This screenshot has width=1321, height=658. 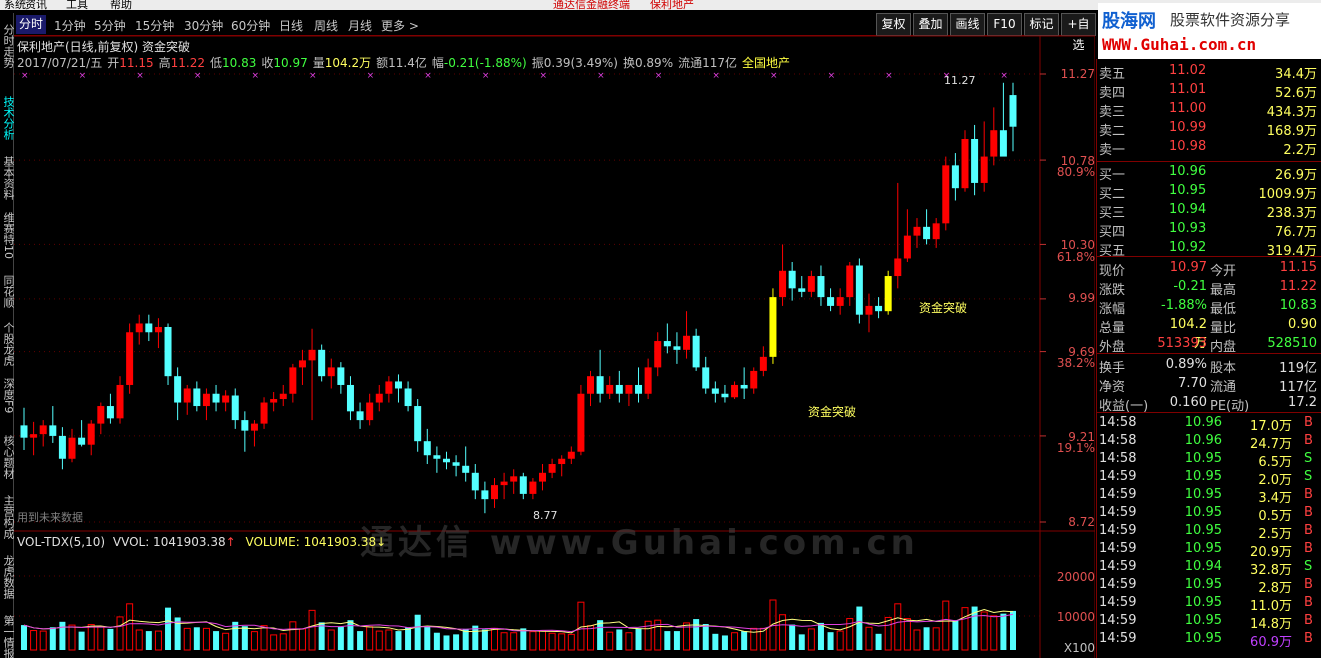 I want to click on vol-indicator-name: VOL-TDX(5,10), so click(x=61, y=542).